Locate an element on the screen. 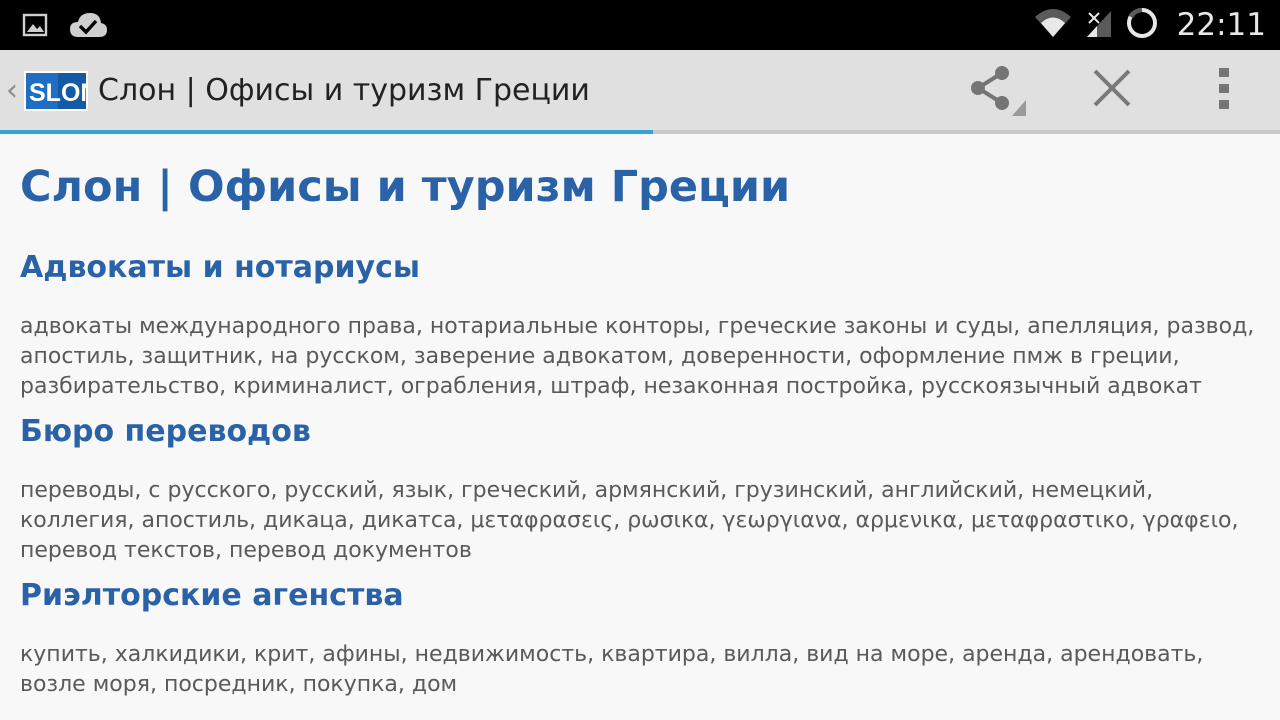  app-logo: SLON is located at coordinates (61, 91).